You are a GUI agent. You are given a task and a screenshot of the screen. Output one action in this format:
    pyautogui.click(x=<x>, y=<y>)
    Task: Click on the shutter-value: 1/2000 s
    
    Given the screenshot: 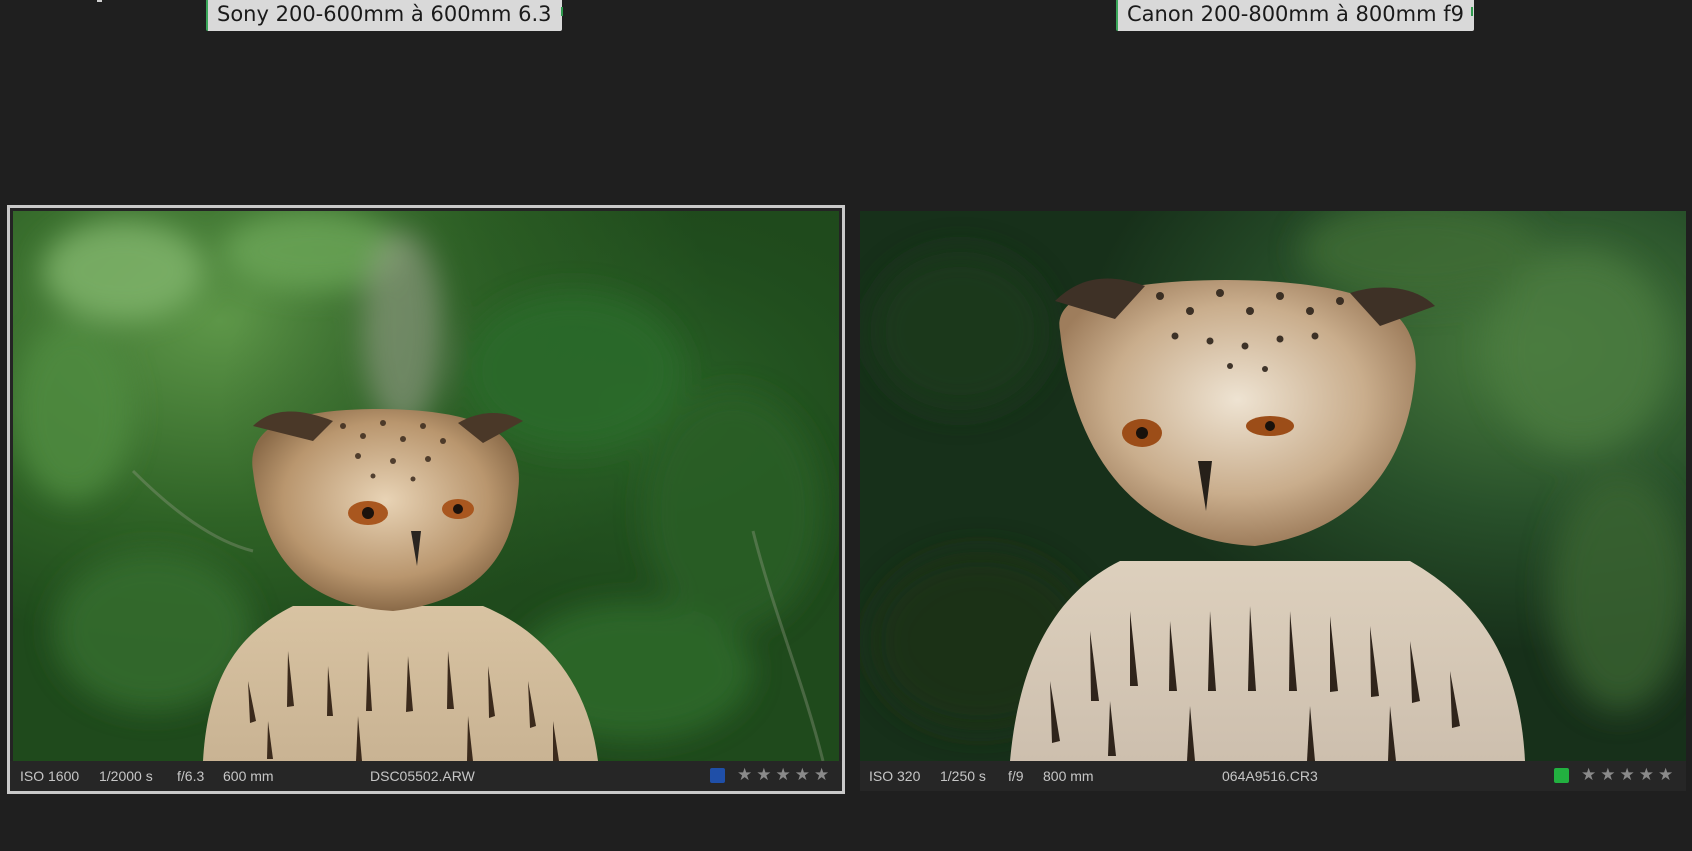 What is the action you would take?
    pyautogui.click(x=126, y=776)
    